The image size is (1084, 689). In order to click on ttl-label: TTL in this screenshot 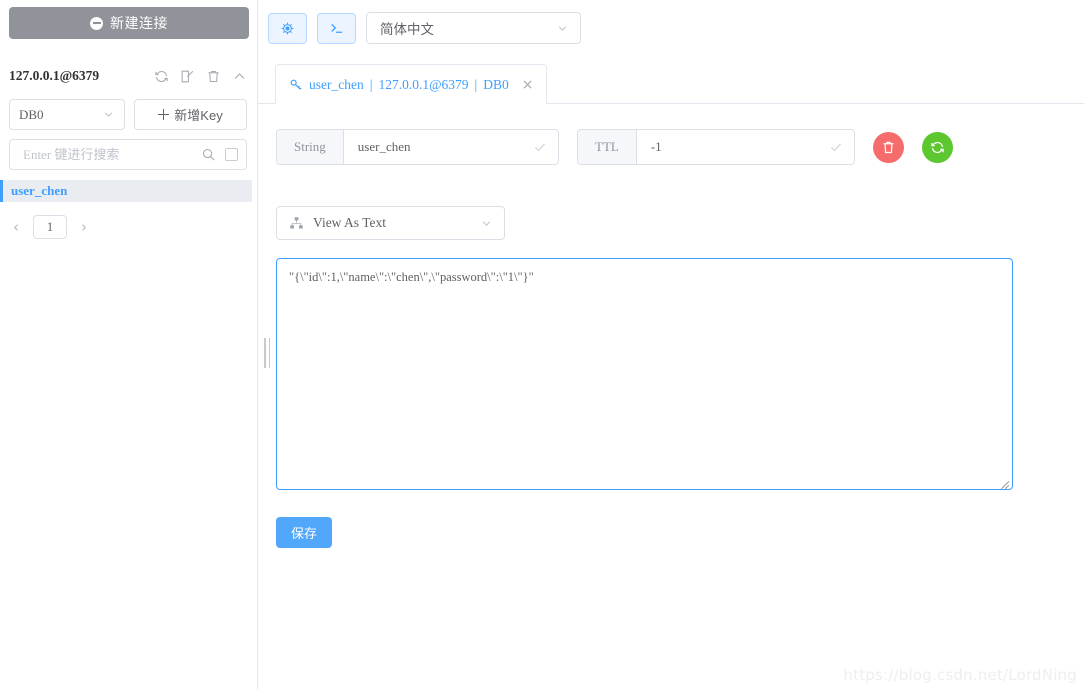, I will do `click(607, 147)`.